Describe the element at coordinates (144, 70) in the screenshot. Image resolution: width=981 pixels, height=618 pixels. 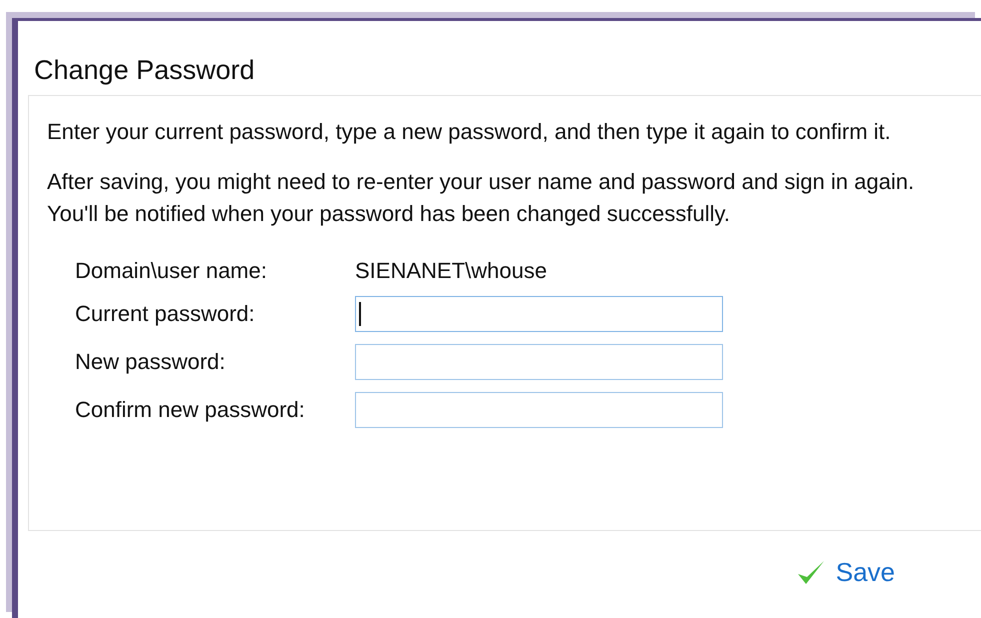
I see `dialog-title: Change Password` at that location.